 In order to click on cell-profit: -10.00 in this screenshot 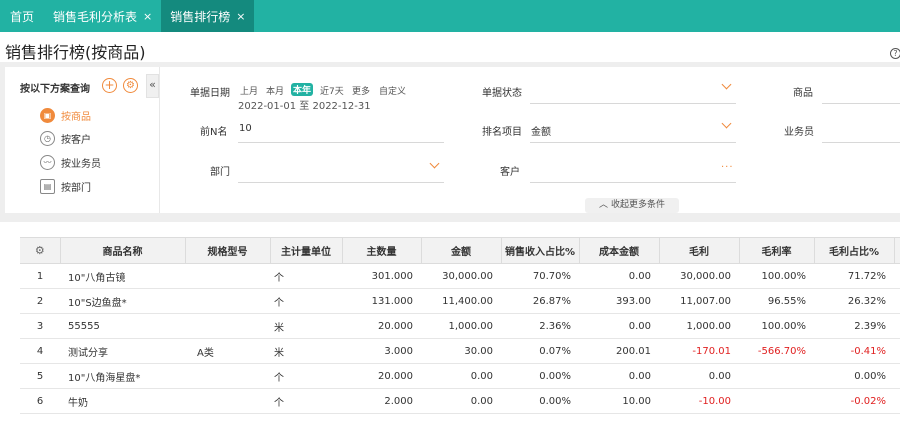, I will do `click(699, 401)`.